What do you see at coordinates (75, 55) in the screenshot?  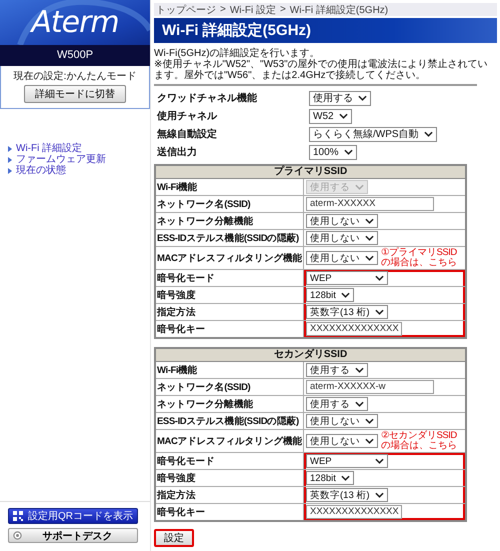 I see `model-name: W500P` at bounding box center [75, 55].